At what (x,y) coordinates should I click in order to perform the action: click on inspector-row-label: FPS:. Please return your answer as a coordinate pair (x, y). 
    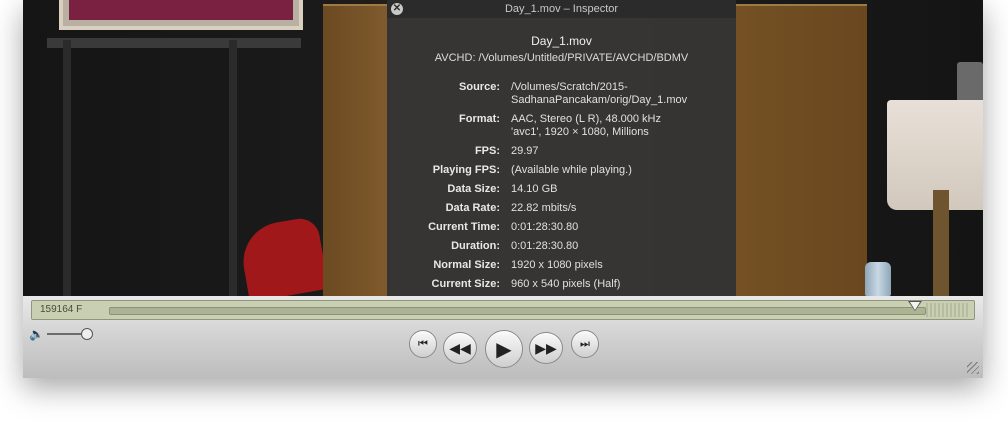
    Looking at the image, I should click on (487, 151).